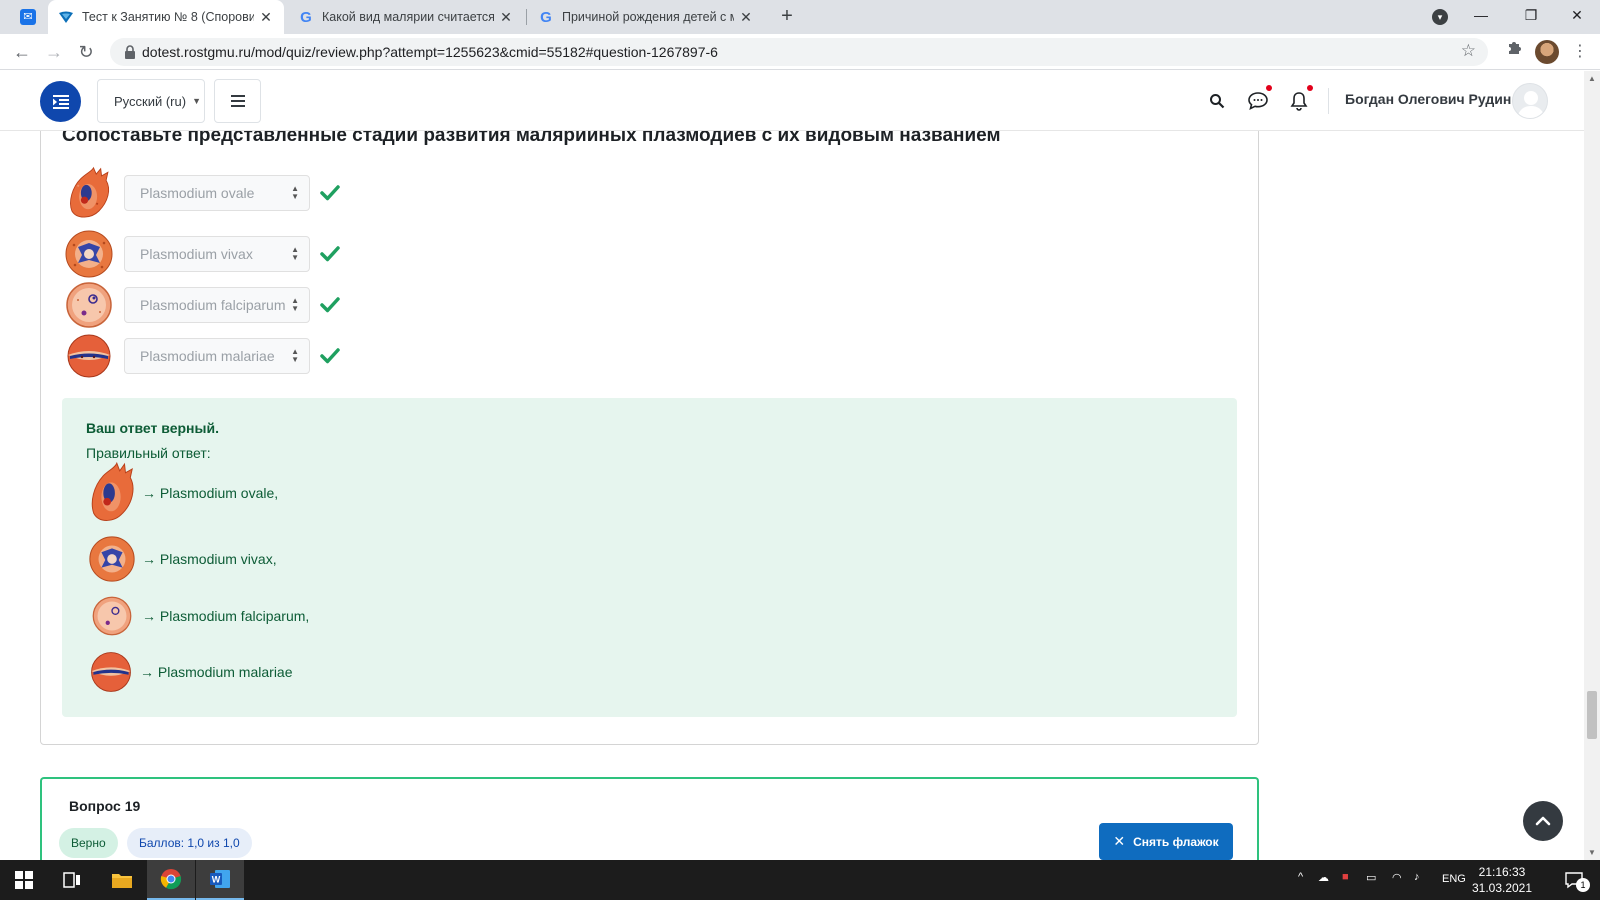 Image resolution: width=1600 pixels, height=900 pixels. Describe the element at coordinates (210, 493) in the screenshot. I see `correct-answer-text: → Plasmodium ovale,` at that location.